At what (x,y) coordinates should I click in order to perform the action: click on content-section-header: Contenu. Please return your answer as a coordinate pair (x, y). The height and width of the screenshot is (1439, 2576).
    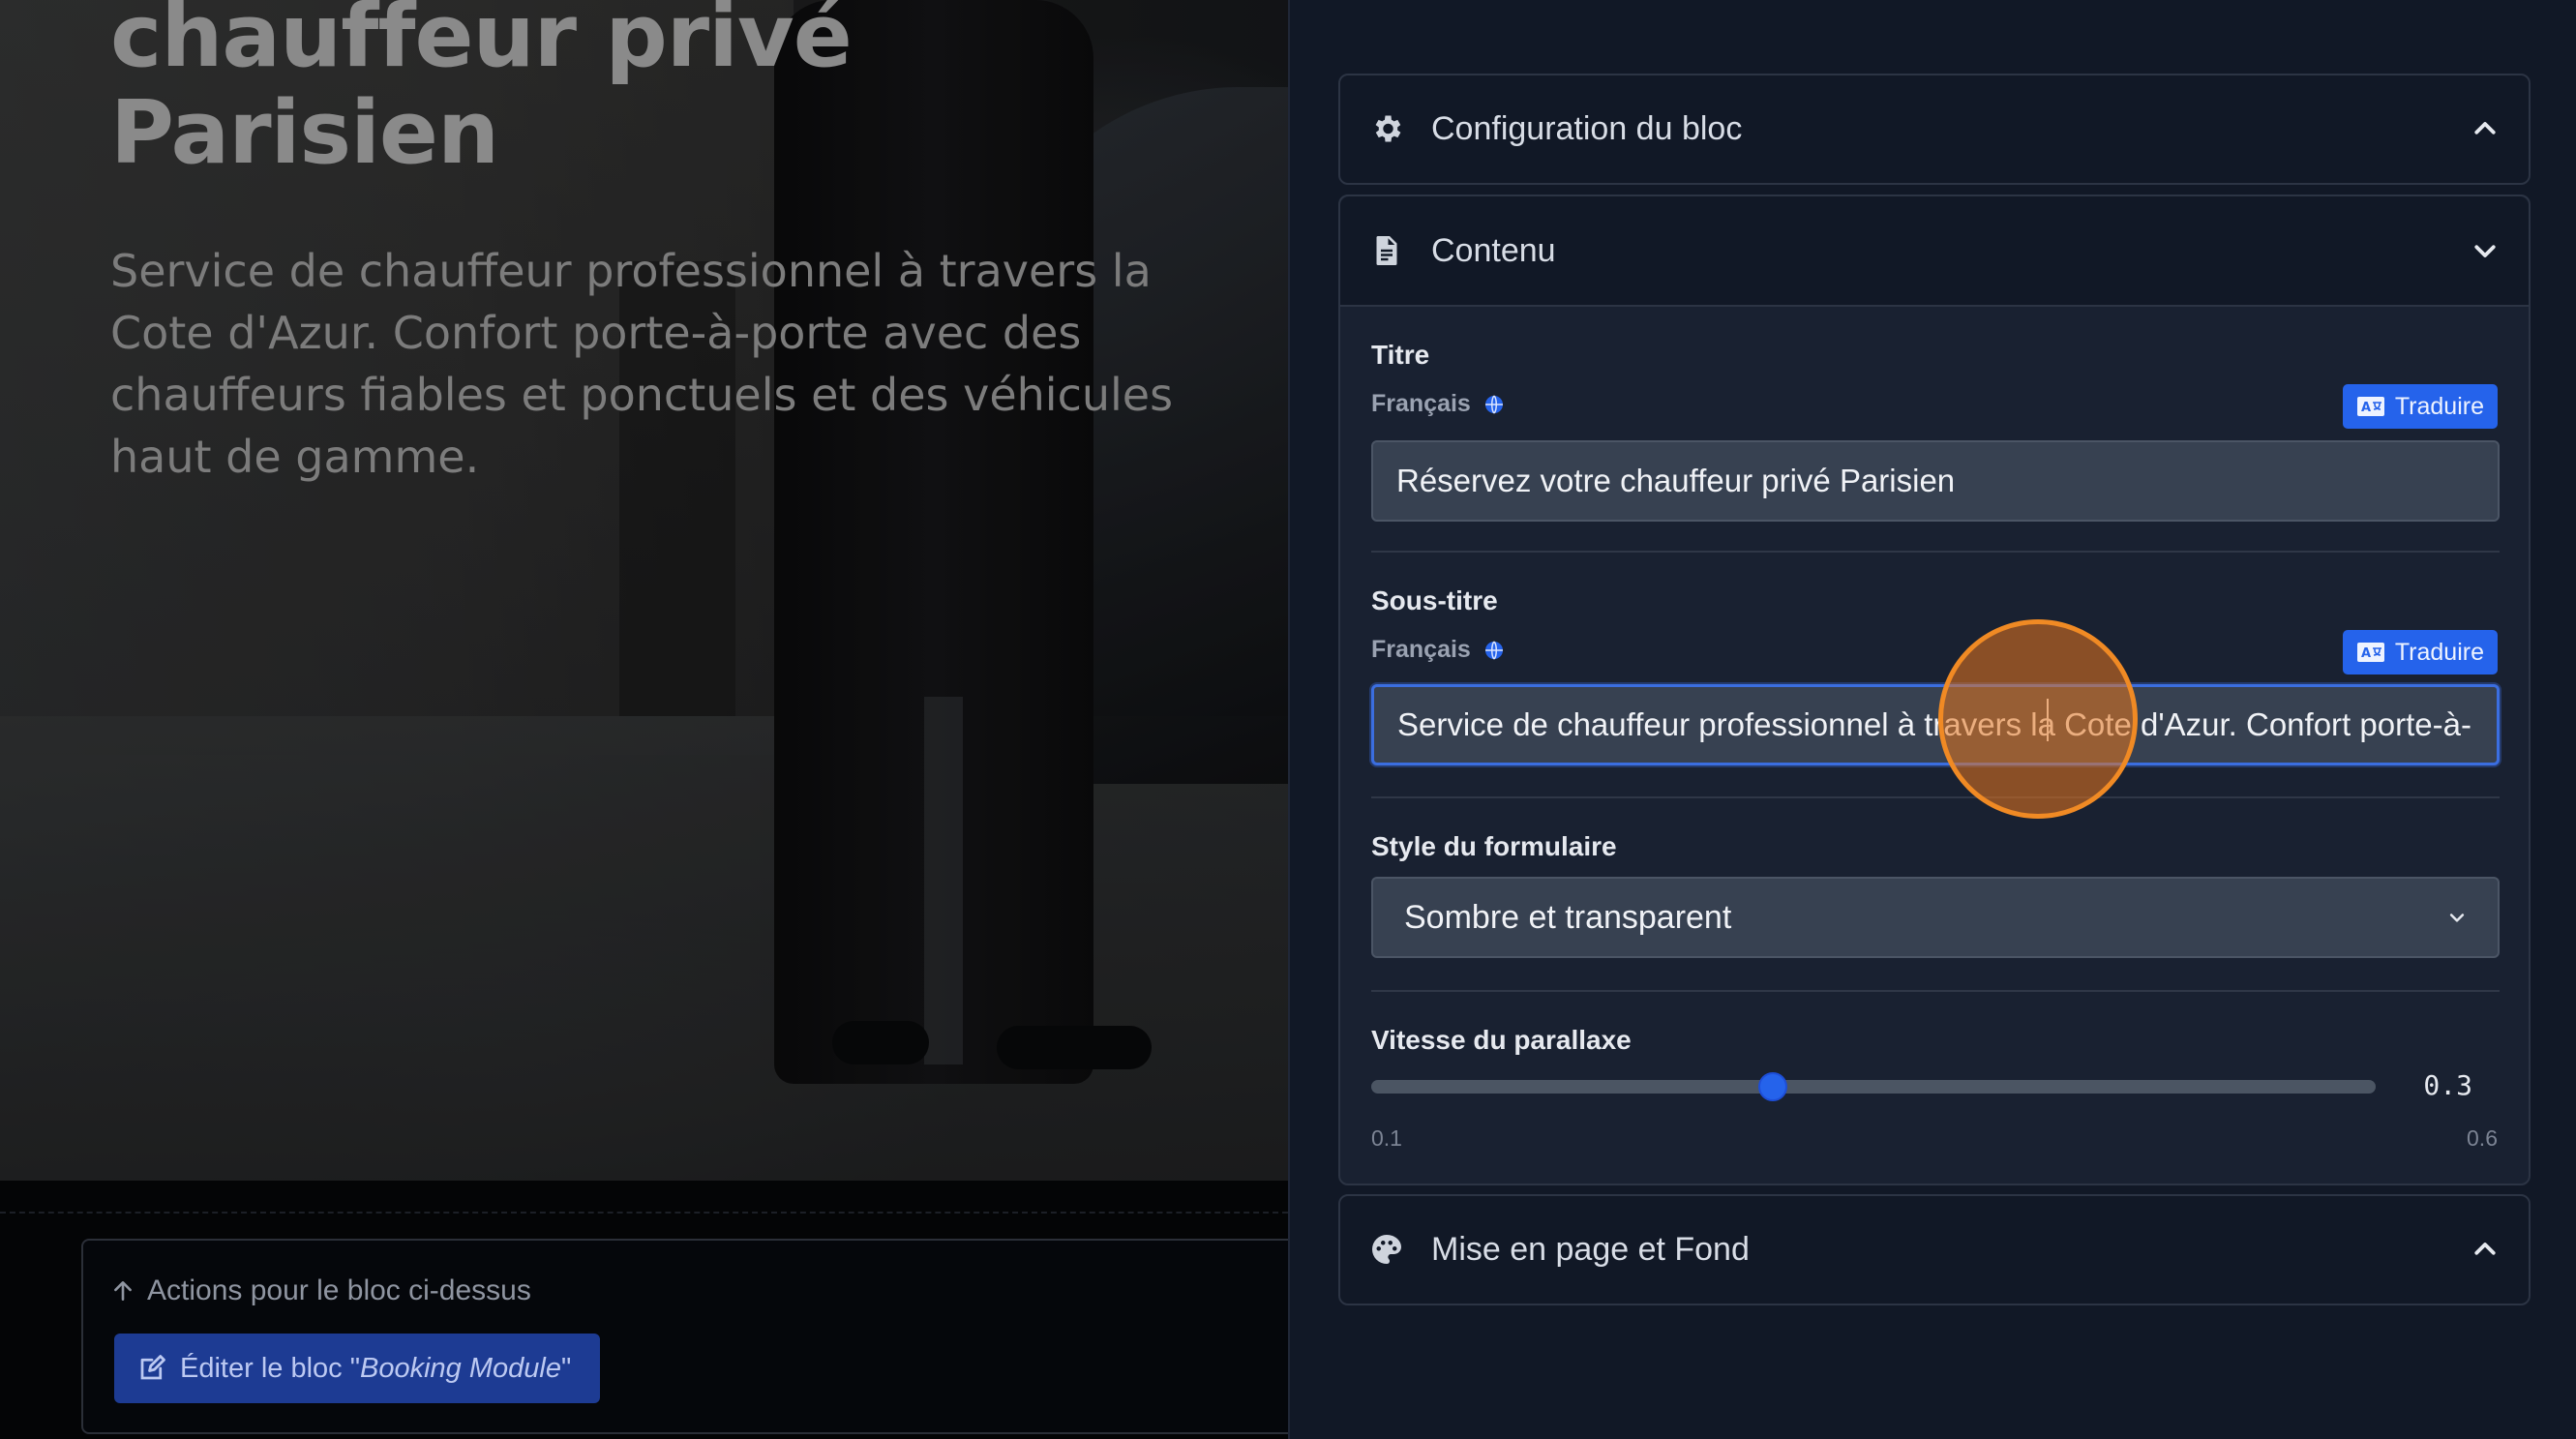
    Looking at the image, I should click on (1934, 252).